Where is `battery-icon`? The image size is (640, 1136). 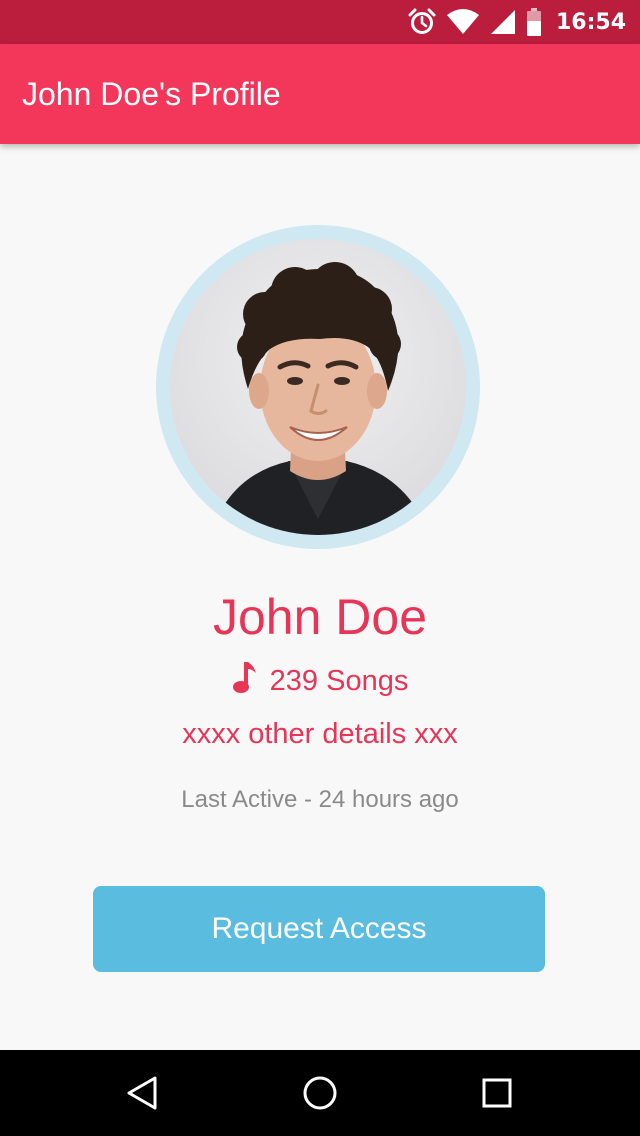 battery-icon is located at coordinates (534, 22).